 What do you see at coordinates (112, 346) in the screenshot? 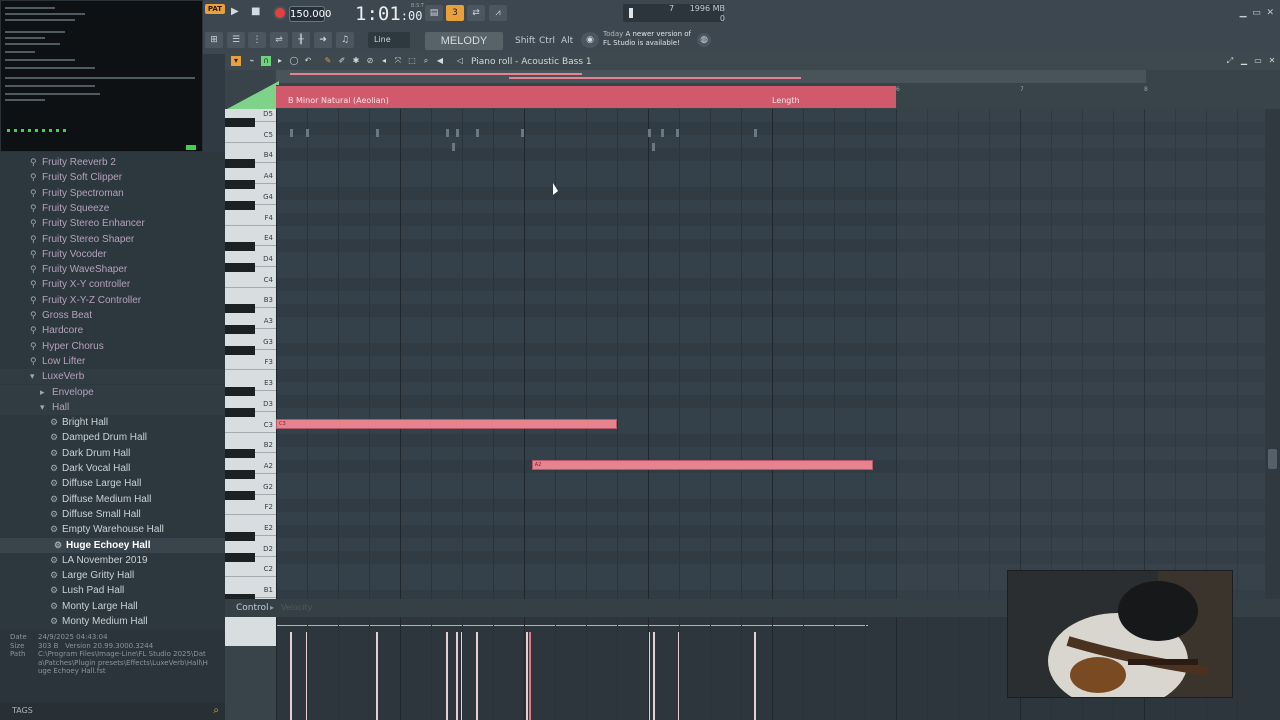
I see `browser-item: ⚲ Hyper Chorus` at bounding box center [112, 346].